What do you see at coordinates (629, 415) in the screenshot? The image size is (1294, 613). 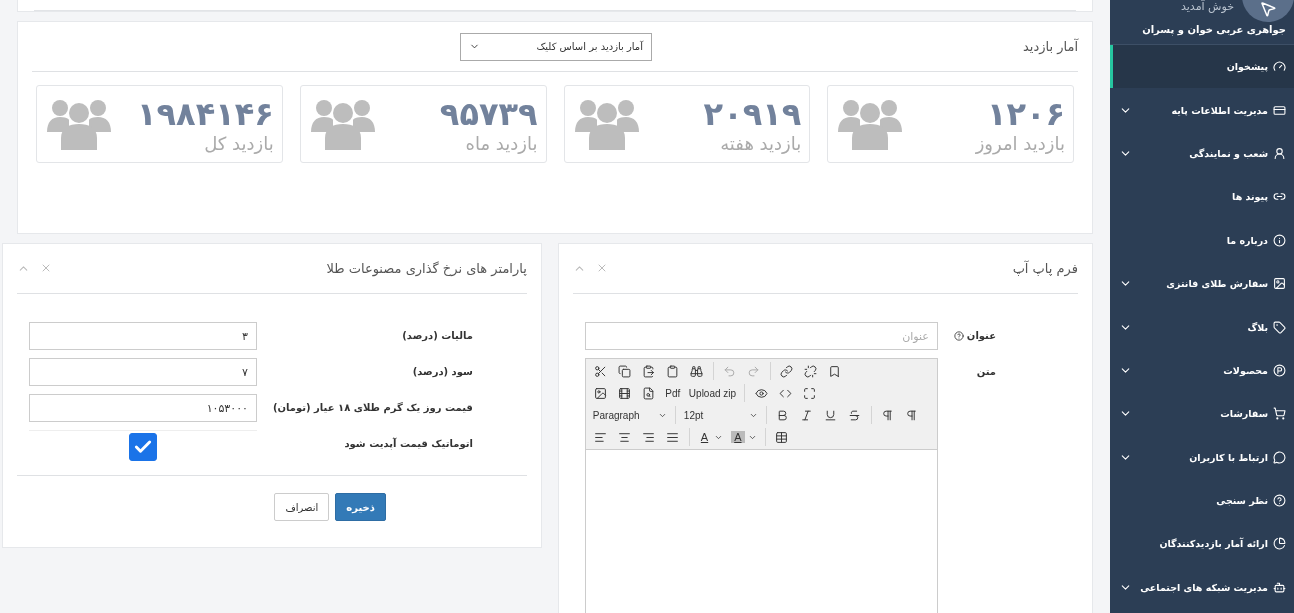 I see `block-format-select: Paragraph` at bounding box center [629, 415].